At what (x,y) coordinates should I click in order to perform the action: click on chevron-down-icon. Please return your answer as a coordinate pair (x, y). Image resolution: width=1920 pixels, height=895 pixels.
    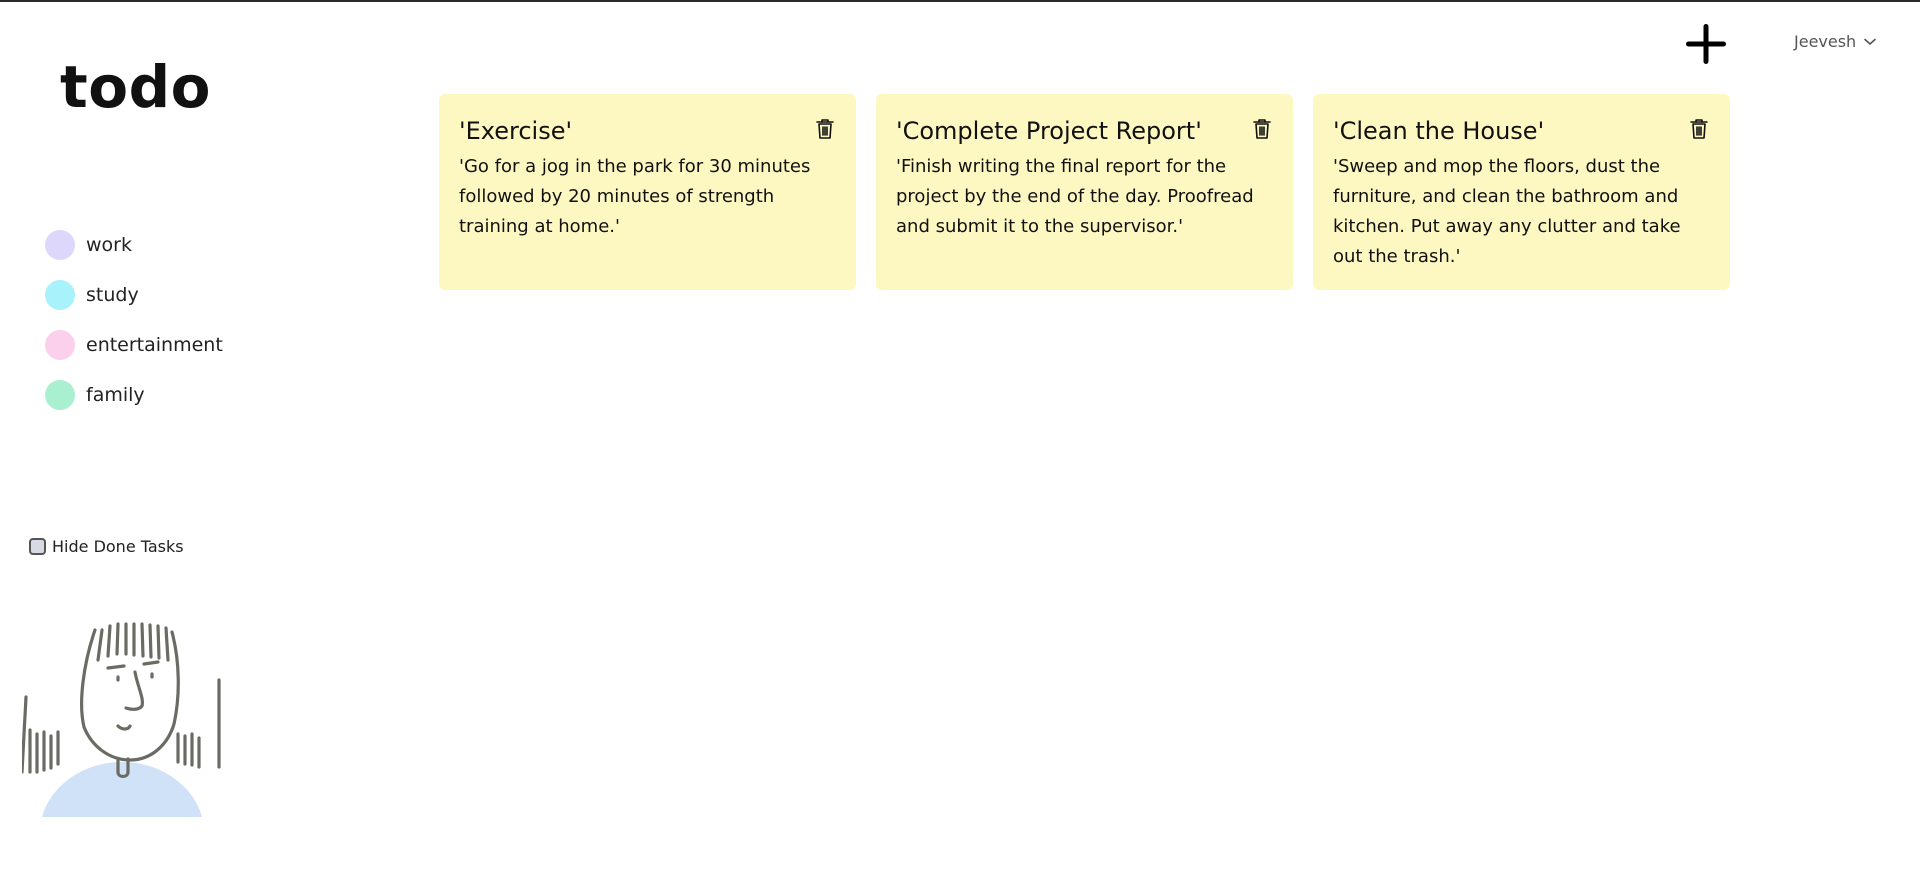
    Looking at the image, I should click on (1870, 41).